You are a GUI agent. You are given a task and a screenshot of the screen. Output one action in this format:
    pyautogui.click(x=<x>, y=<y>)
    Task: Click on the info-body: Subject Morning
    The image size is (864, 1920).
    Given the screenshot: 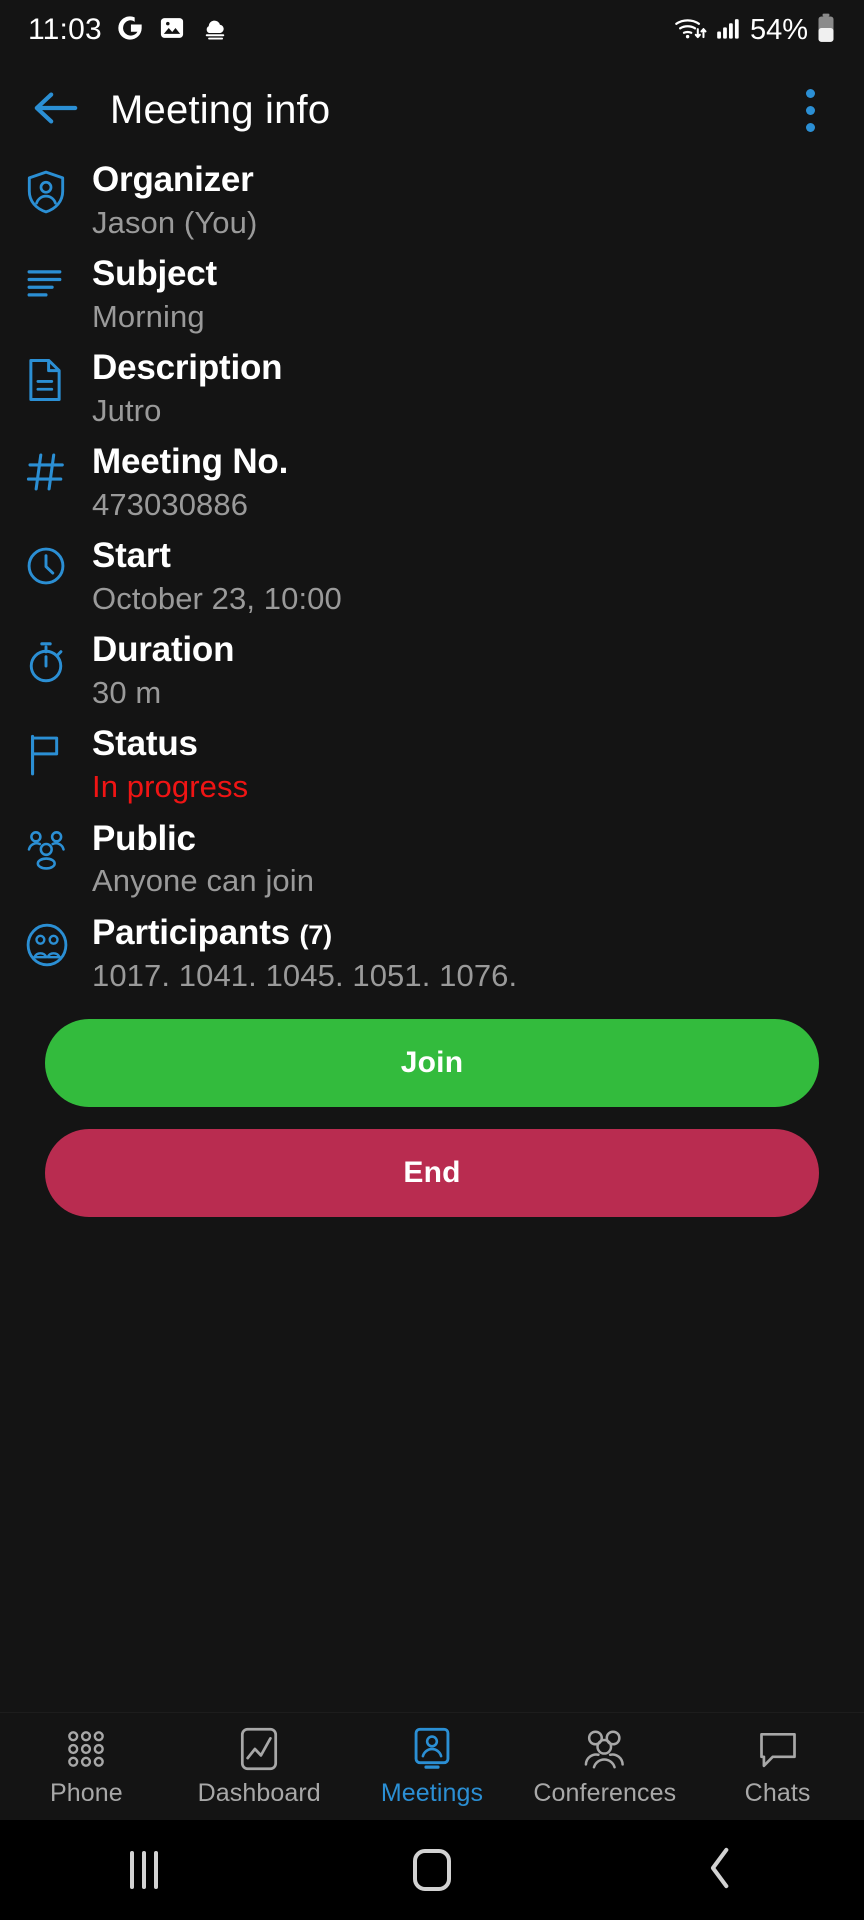 What is the action you would take?
    pyautogui.click(x=460, y=294)
    